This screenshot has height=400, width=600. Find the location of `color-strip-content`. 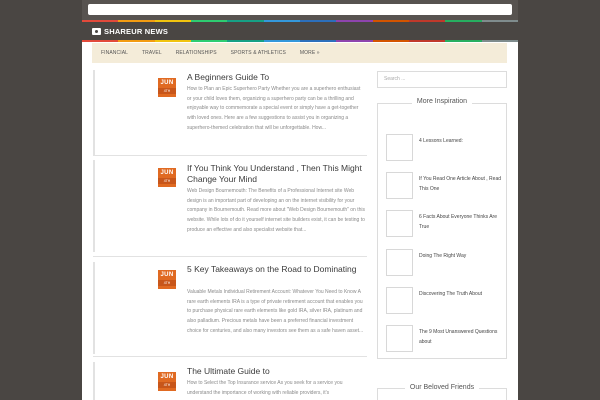

color-strip-content is located at coordinates (300, 41).